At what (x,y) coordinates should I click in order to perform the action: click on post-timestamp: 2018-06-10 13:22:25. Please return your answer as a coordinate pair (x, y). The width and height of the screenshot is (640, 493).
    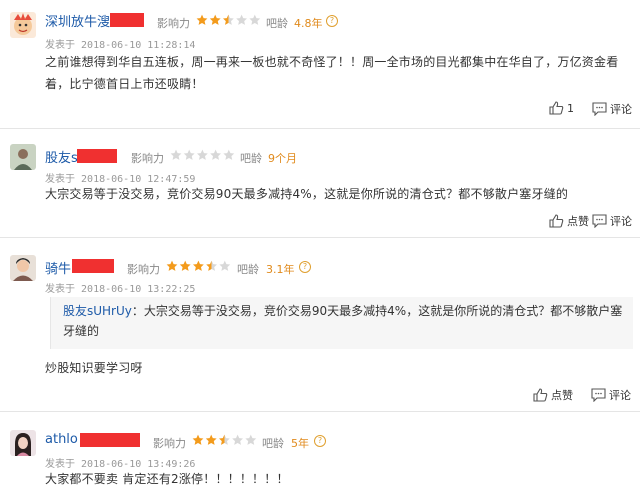
    Looking at the image, I should click on (138, 289).